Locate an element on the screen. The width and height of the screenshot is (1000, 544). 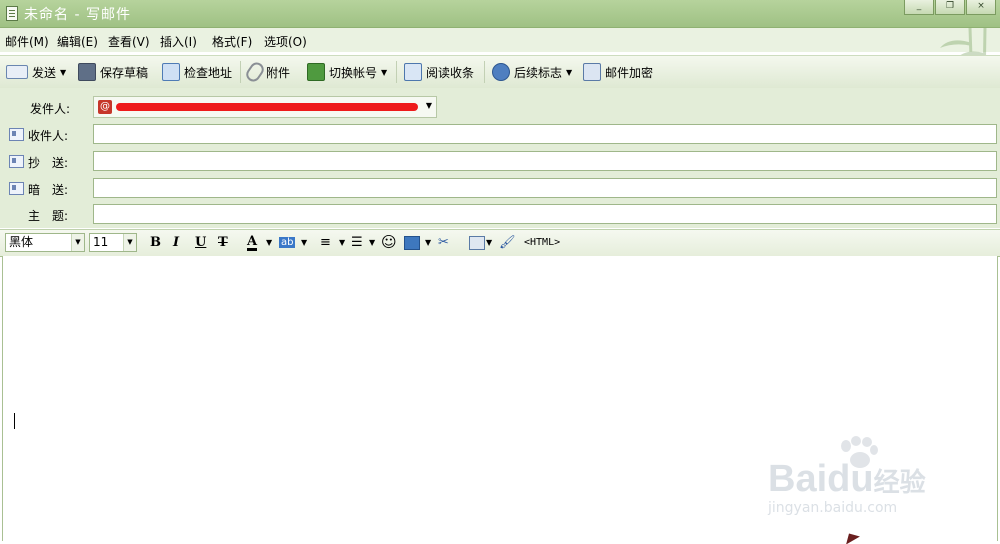
save-draft-button: 保存草稿 is located at coordinates (113, 72).